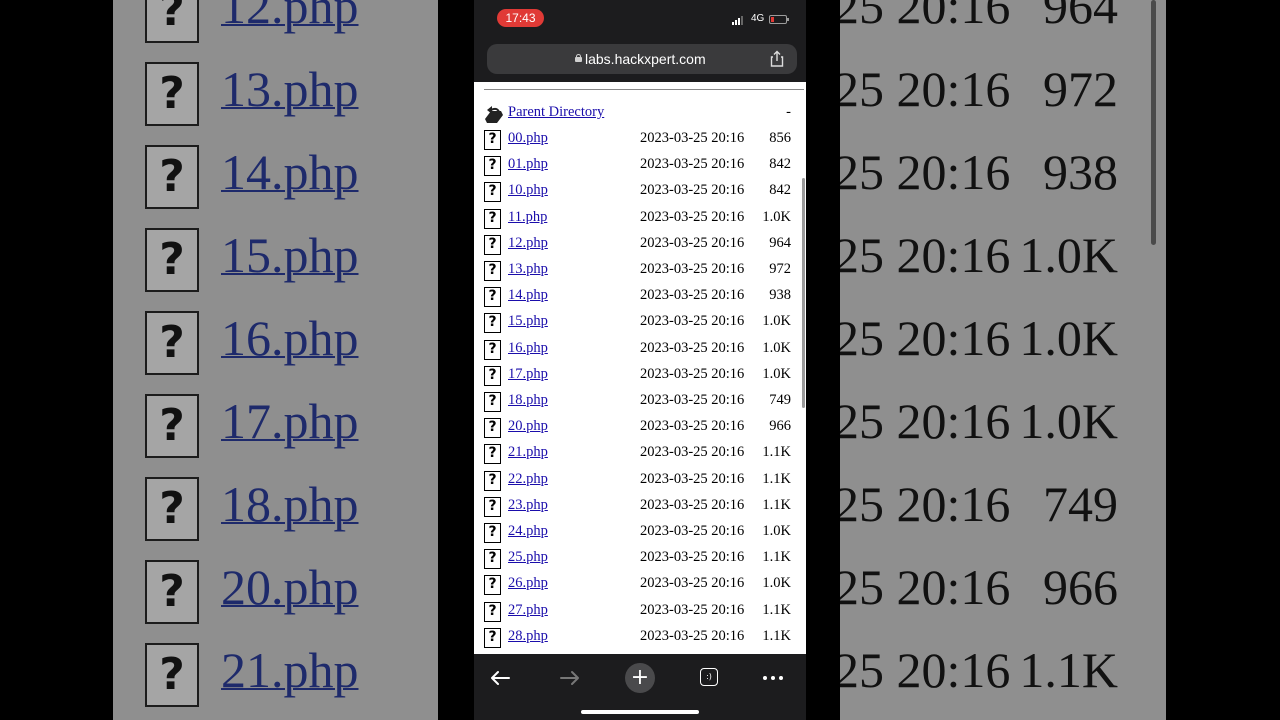 The width and height of the screenshot is (1280, 720). What do you see at coordinates (528, 531) in the screenshot?
I see `file-link: 24.php` at bounding box center [528, 531].